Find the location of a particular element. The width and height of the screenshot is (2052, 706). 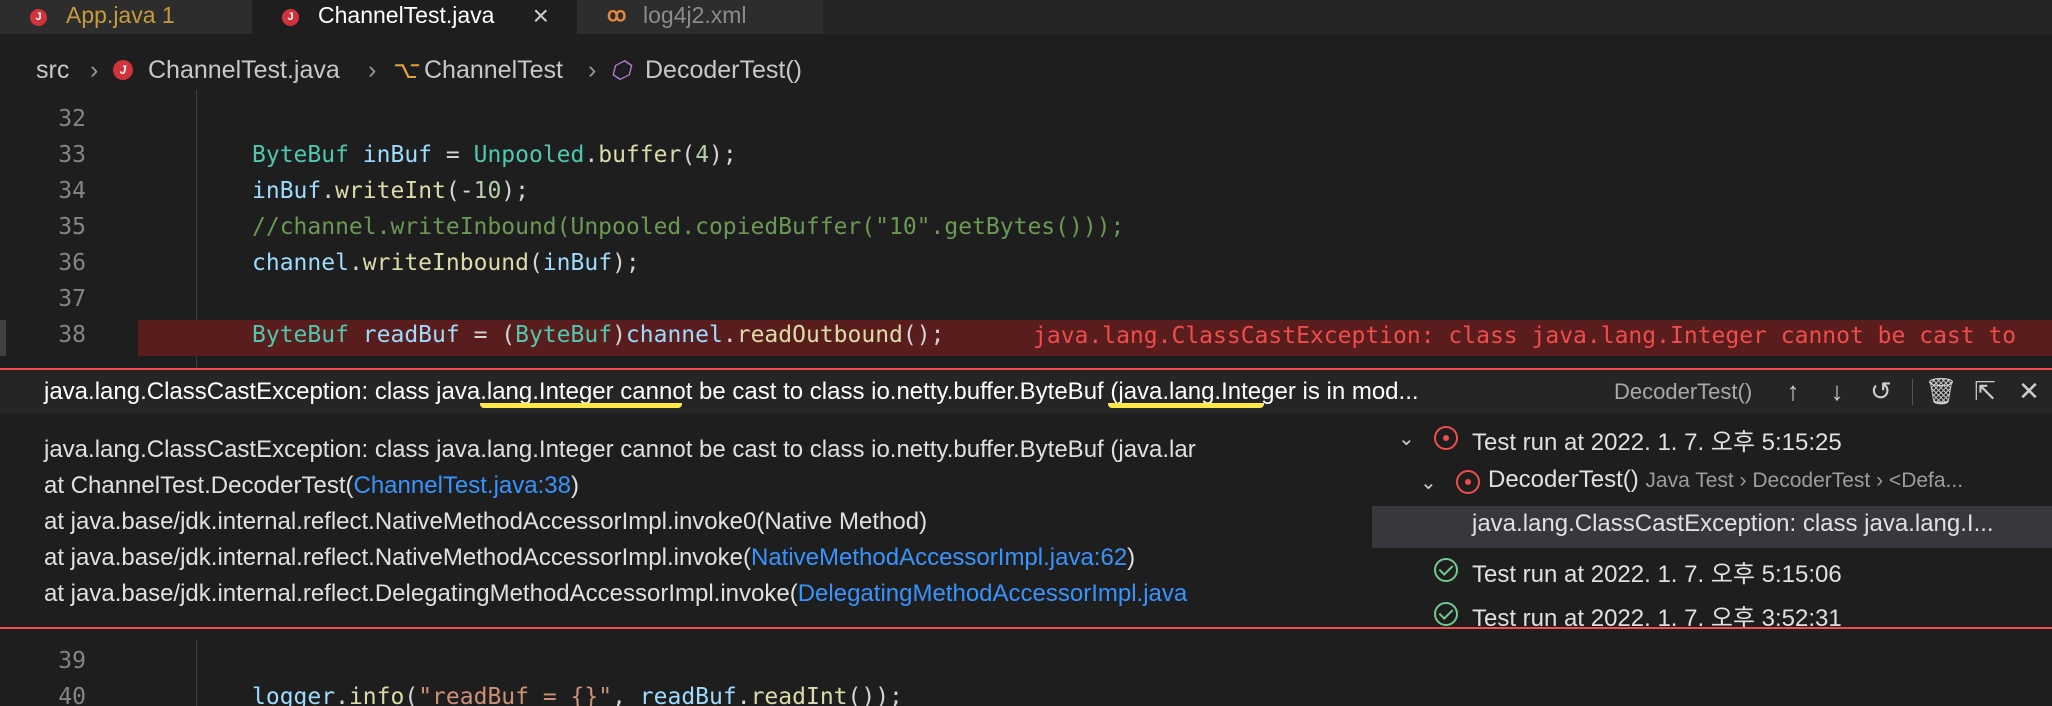

method-icon: ⬡ is located at coordinates (620, 70).